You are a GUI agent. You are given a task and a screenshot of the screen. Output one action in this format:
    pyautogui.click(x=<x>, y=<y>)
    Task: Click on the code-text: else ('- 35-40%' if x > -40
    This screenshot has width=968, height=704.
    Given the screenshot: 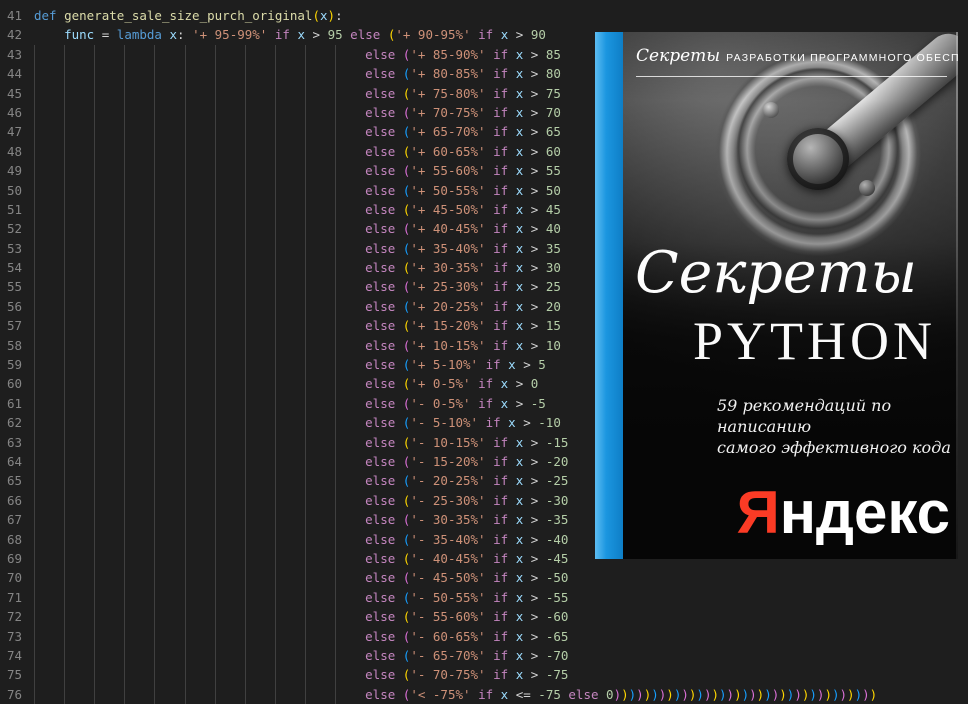 What is the action you would take?
    pyautogui.click(x=467, y=539)
    